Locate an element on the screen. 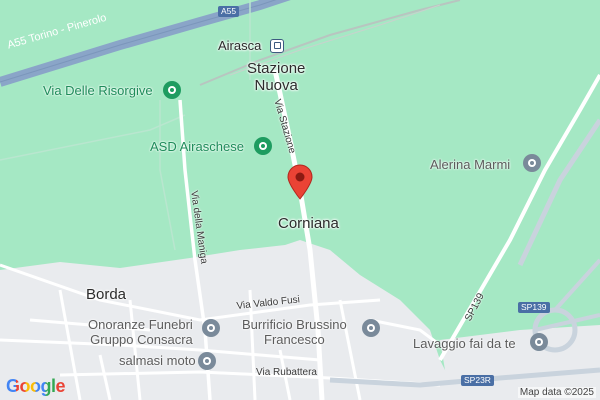 This screenshot has width=600, height=400. airasca-label: Airasca is located at coordinates (240, 45).